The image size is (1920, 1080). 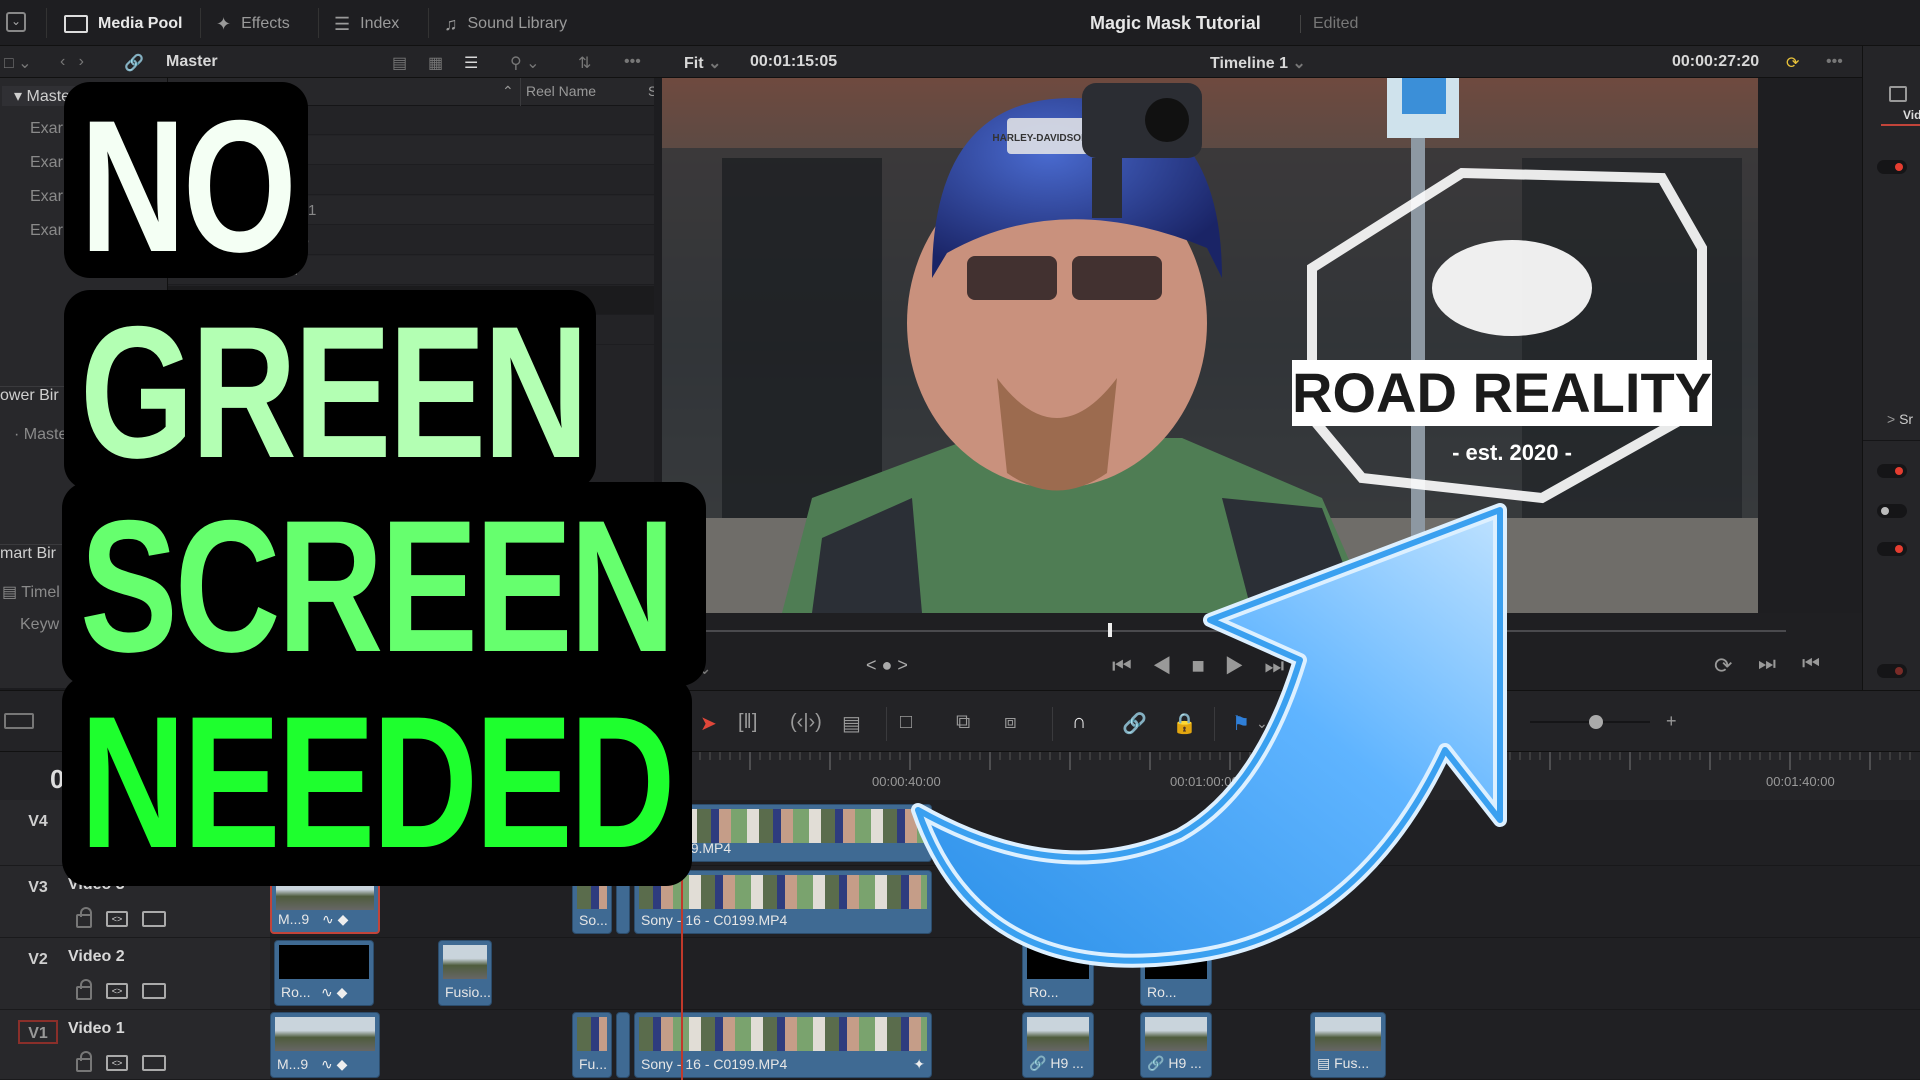 What do you see at coordinates (505, 24) in the screenshot?
I see `sound-library-button: ♫ Sound Library` at bounding box center [505, 24].